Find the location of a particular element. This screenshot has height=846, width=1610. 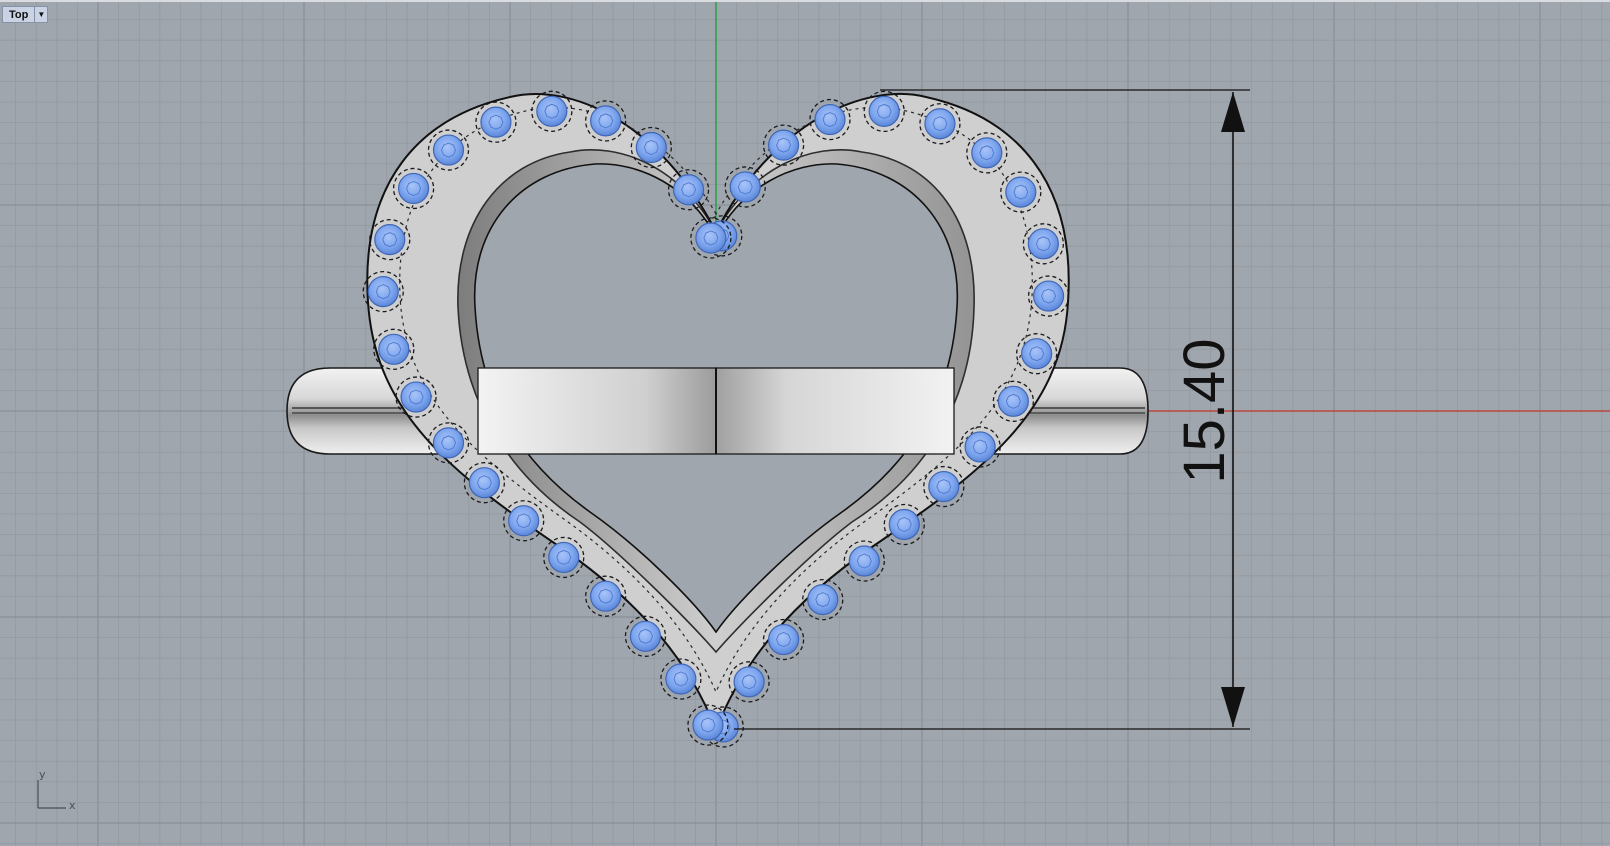

viewport-title-tab: Top ▼ is located at coordinates (25, 14).